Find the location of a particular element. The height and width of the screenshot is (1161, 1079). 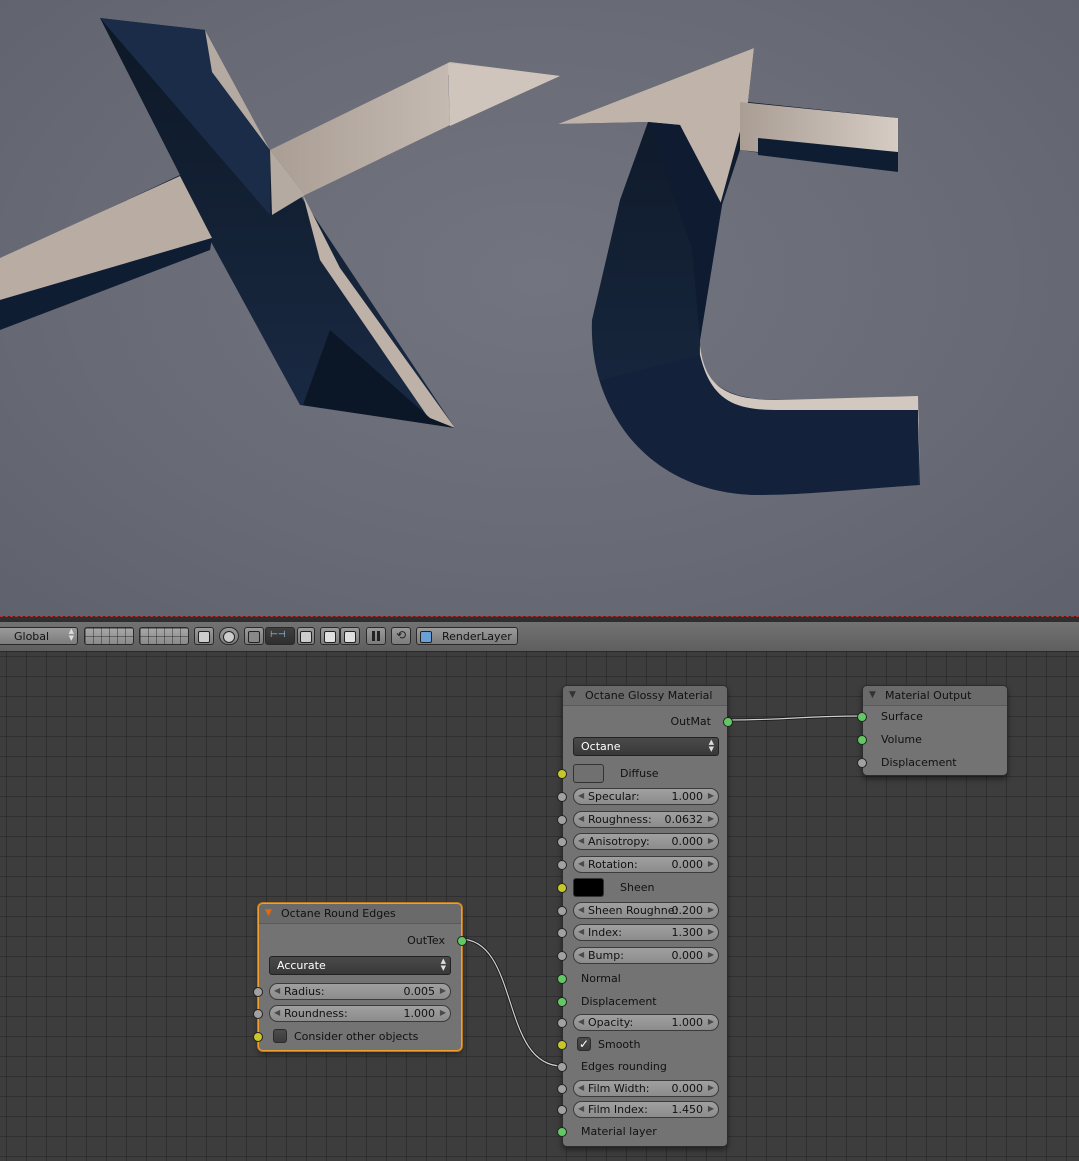

engine-dropdown: Octane ▲ ▼ is located at coordinates (646, 746).